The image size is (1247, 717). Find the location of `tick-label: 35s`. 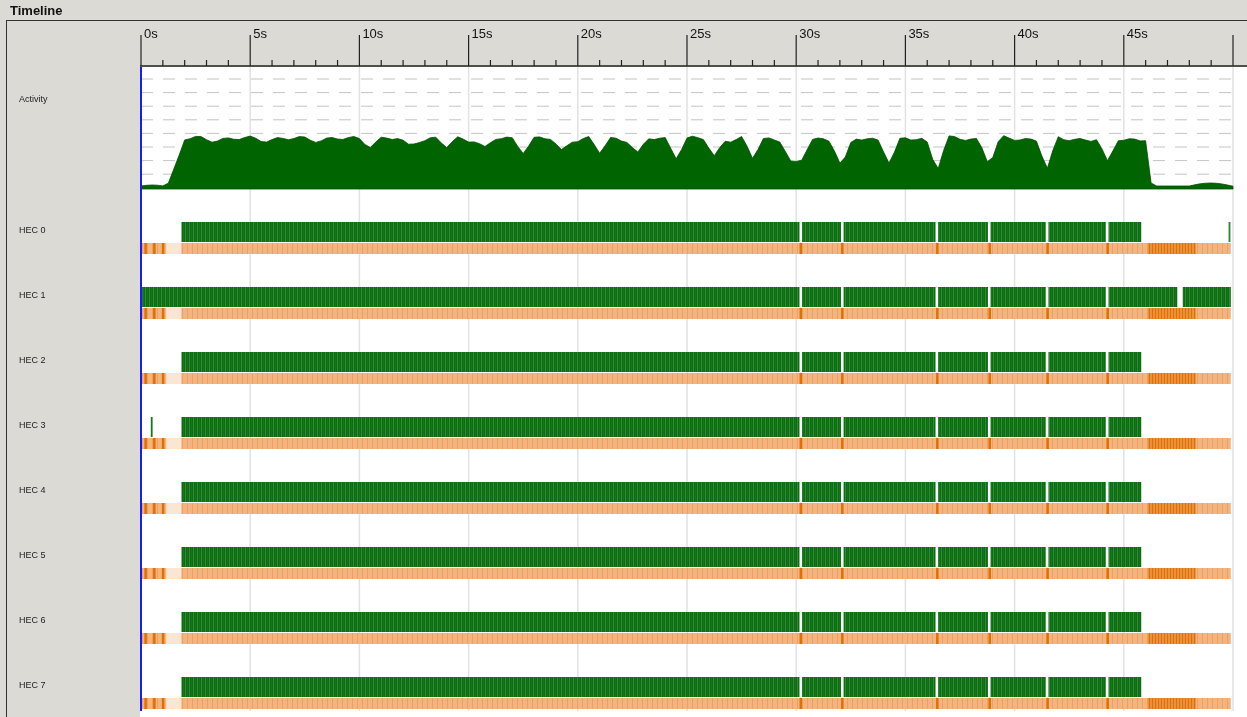

tick-label: 35s is located at coordinates (919, 33).